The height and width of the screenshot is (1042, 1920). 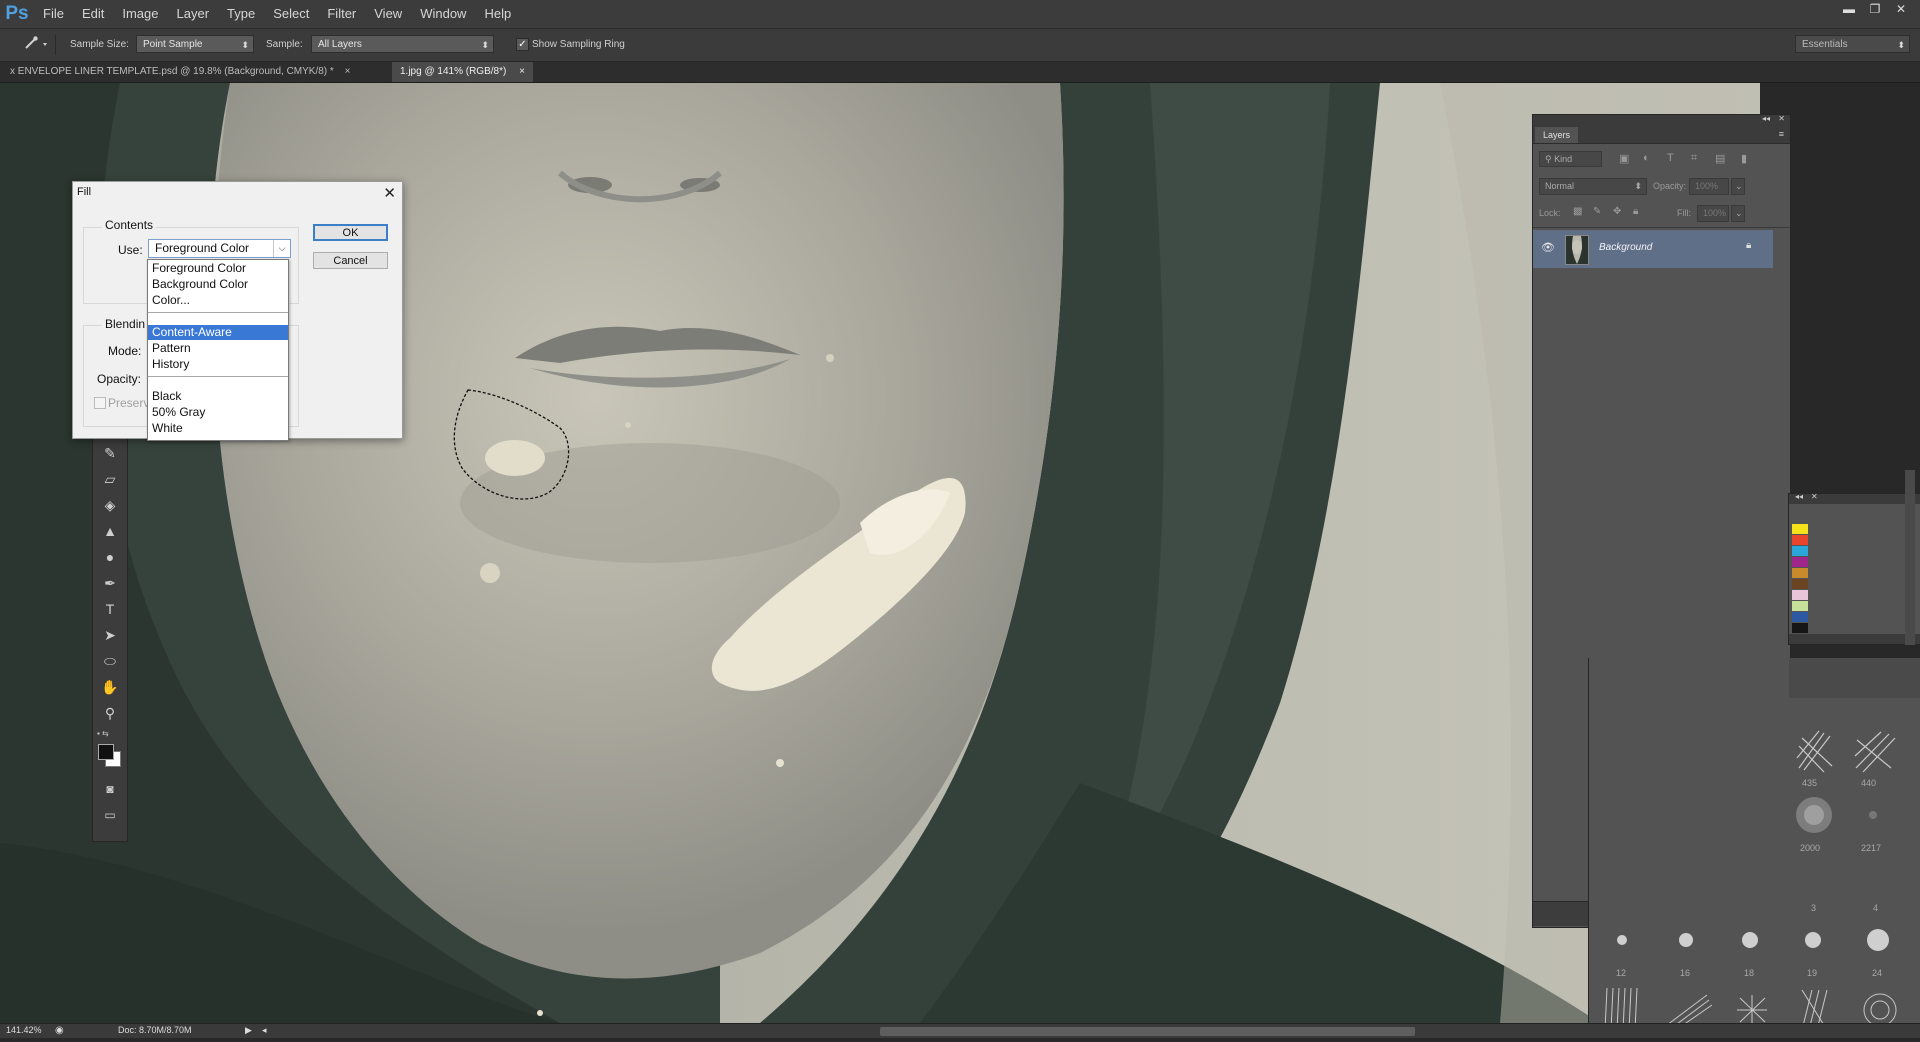 I want to click on sample-select: All Layers ⬍, so click(x=402, y=44).